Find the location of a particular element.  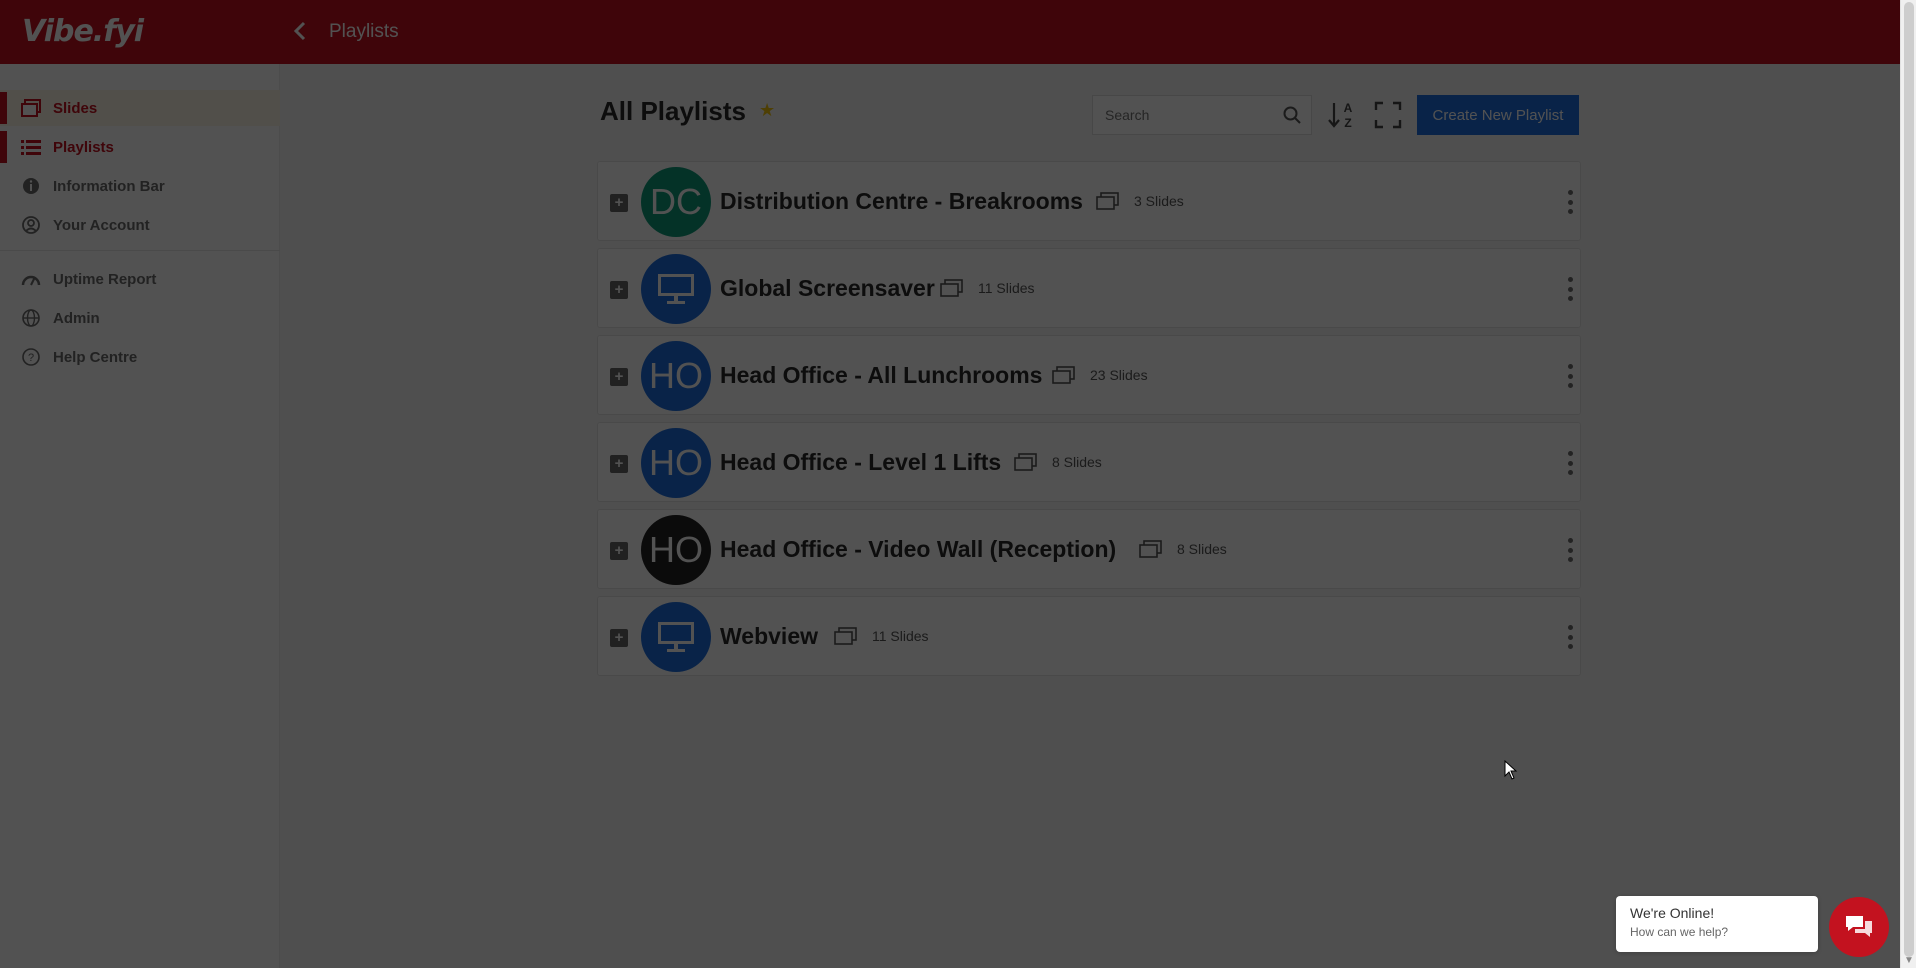

chat-title: We're Online! is located at coordinates (1672, 913).